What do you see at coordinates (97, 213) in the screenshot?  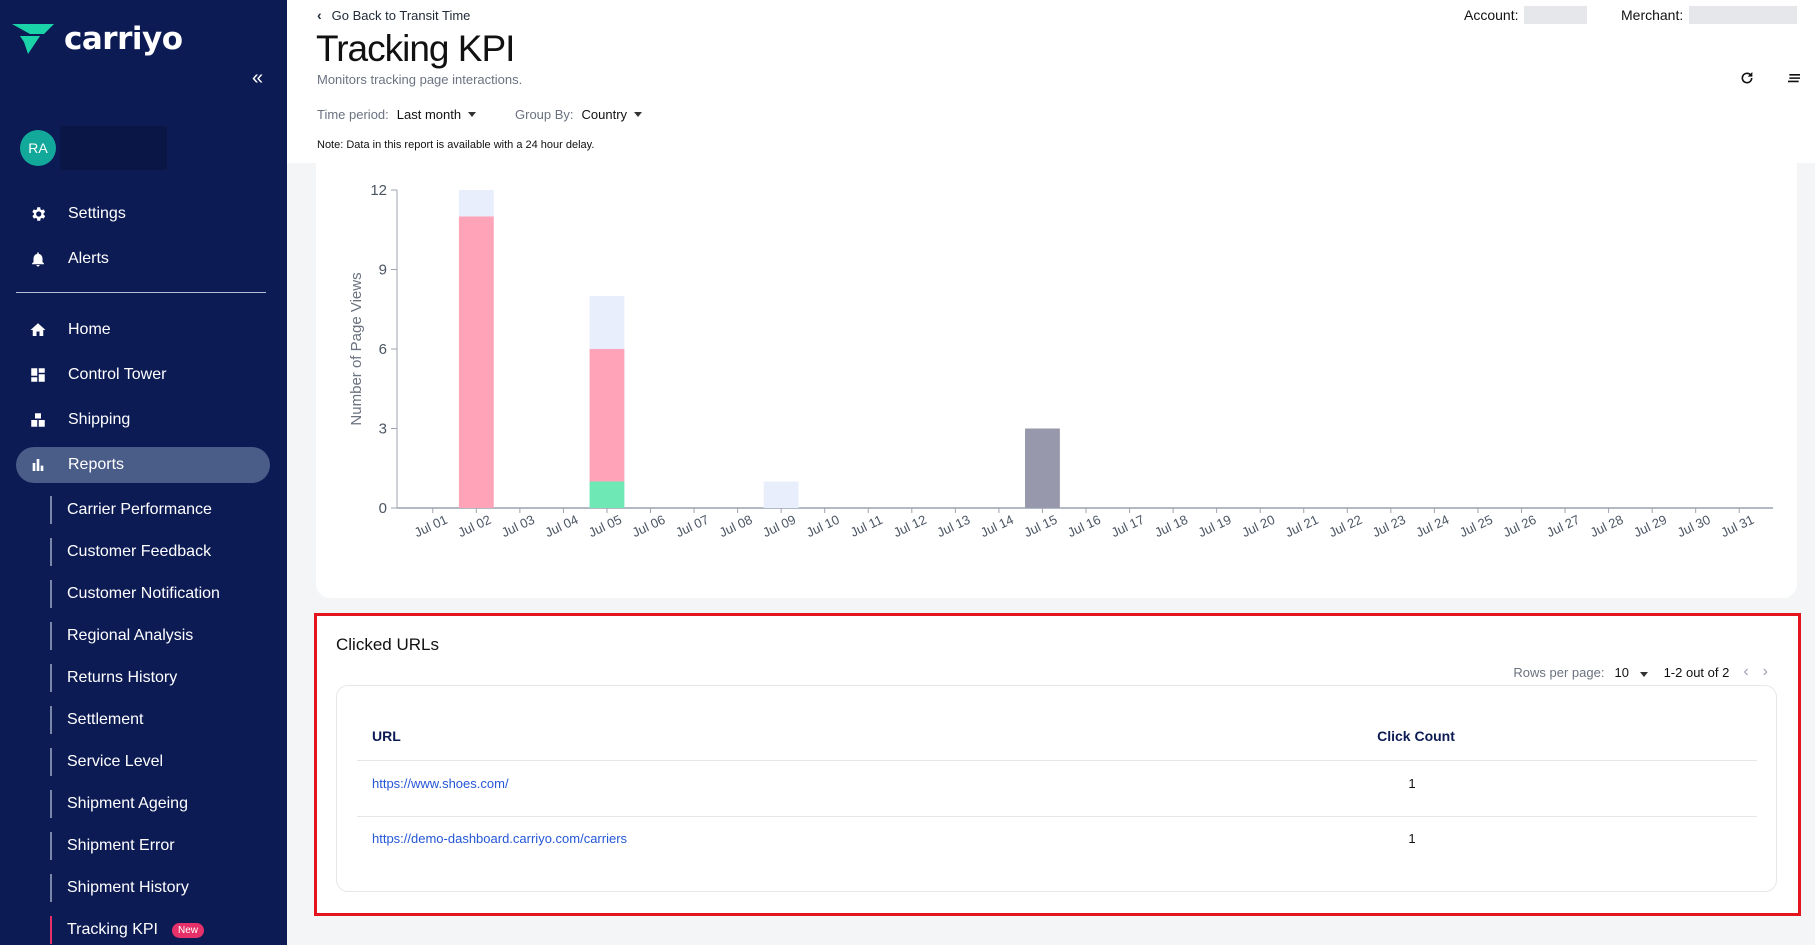 I see `sidebar-item-label: Settings` at bounding box center [97, 213].